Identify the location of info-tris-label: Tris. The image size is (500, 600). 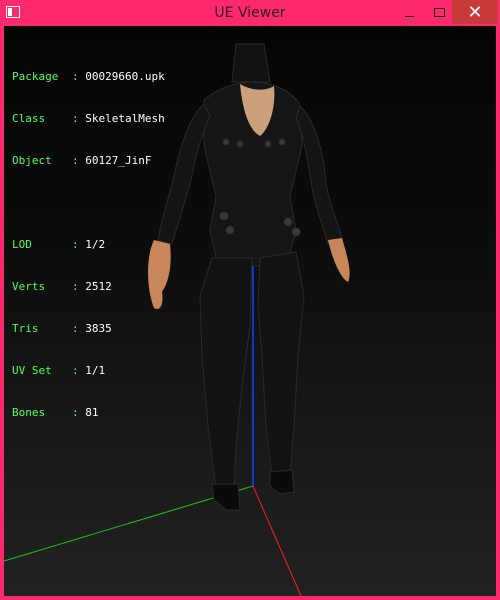
(25, 328).